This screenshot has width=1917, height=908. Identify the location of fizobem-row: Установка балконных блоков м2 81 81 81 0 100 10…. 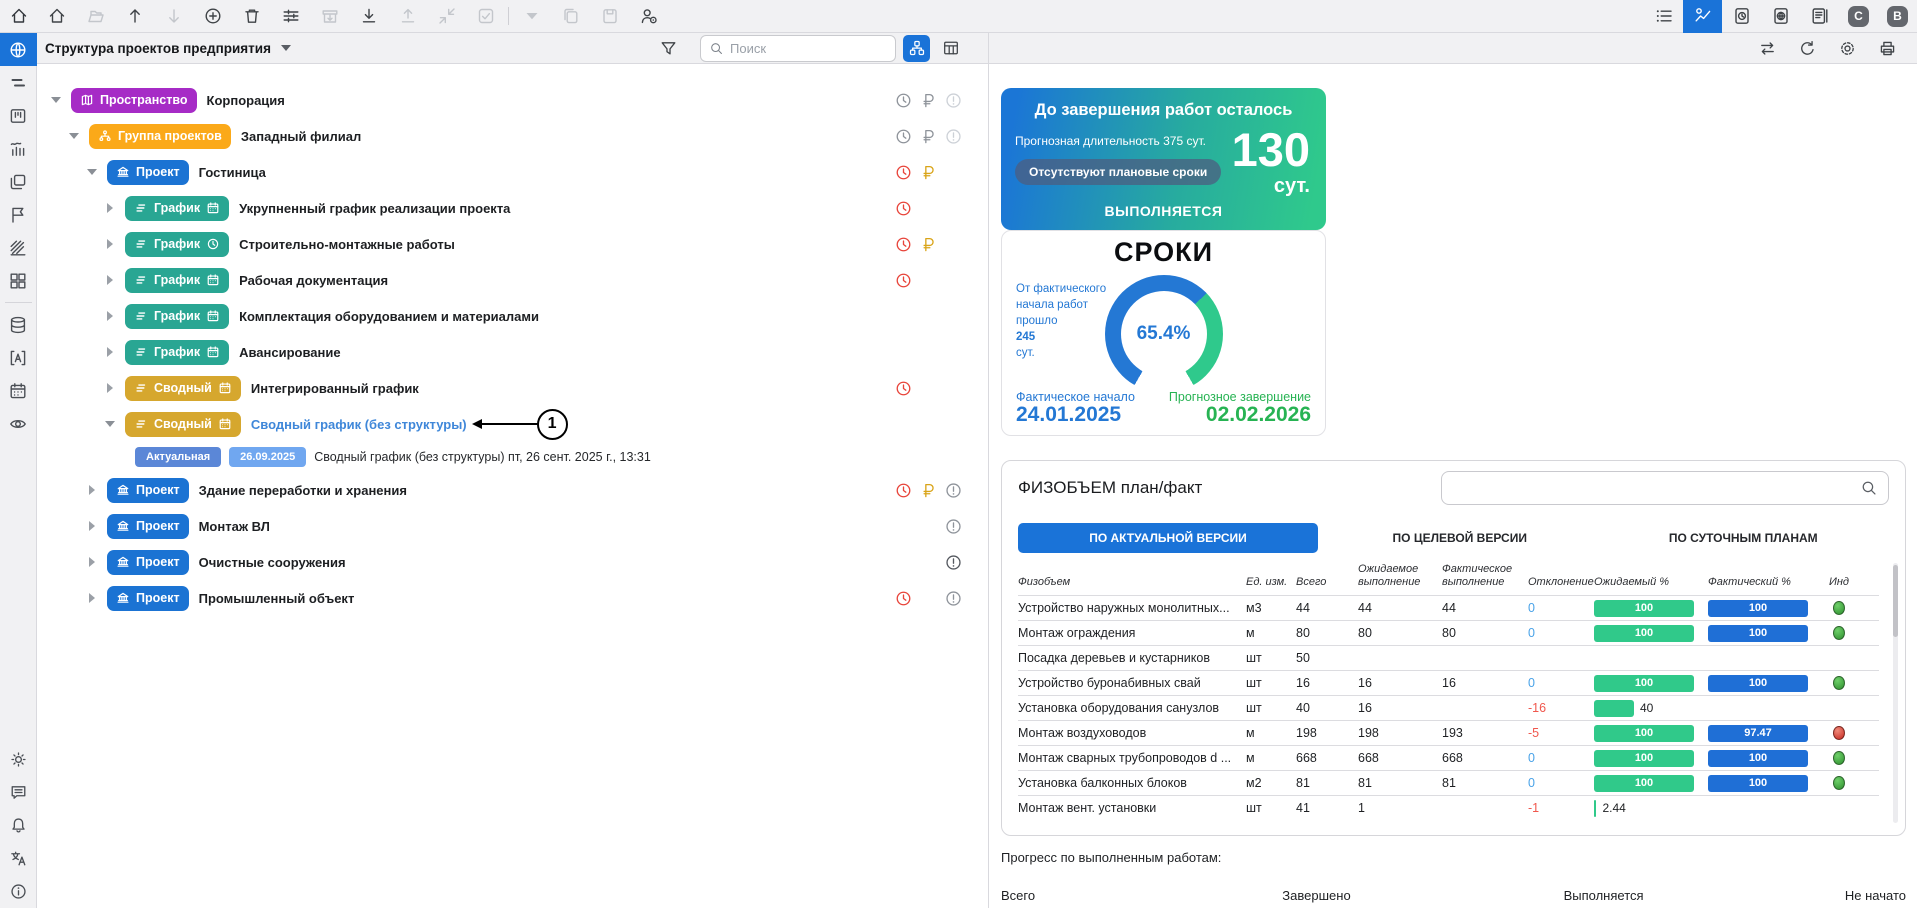
(1448, 782).